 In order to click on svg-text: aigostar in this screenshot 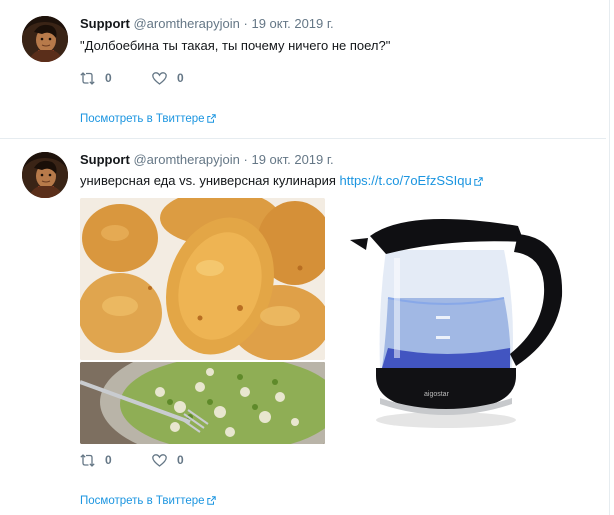, I will do `click(437, 394)`.